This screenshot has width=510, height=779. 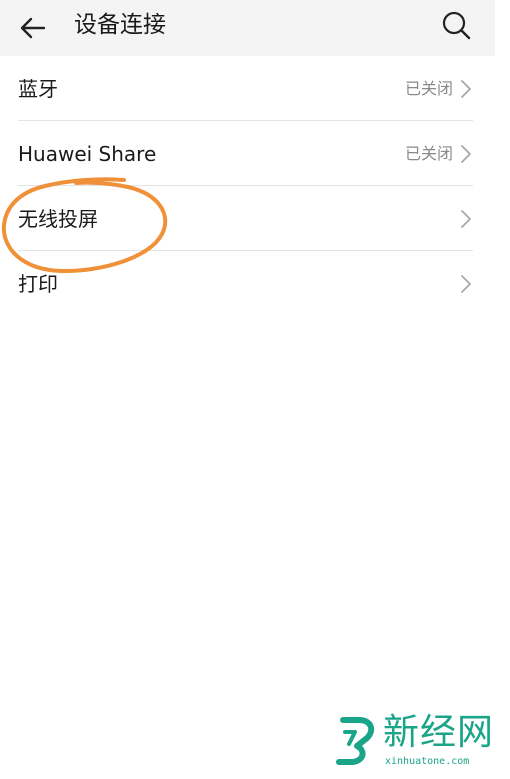 I want to click on bluetooth-row: 蓝牙 已关闭, so click(x=247, y=88).